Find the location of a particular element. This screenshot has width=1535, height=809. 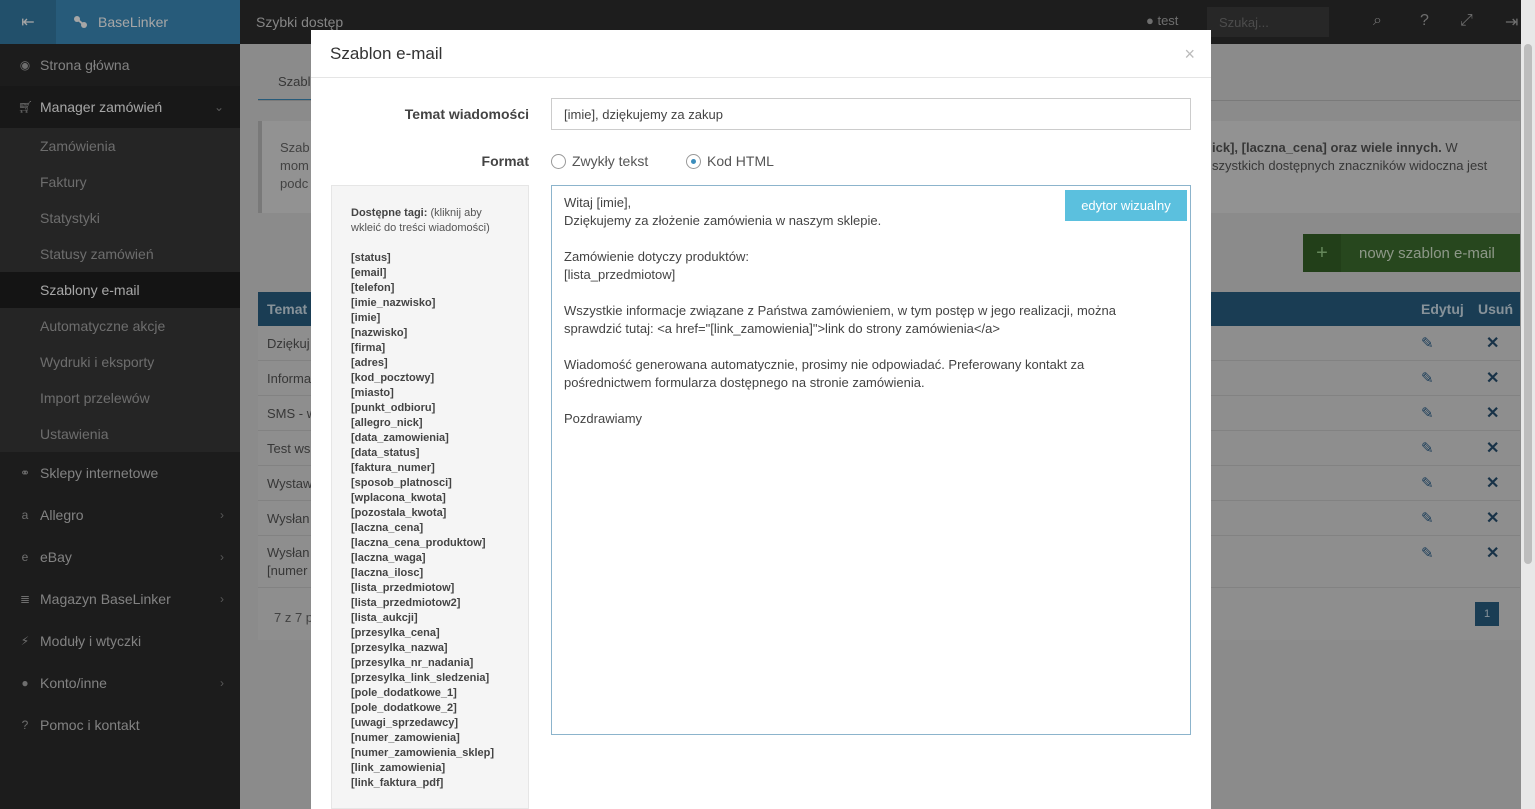

modal-title: Szablon e-mail is located at coordinates (386, 53).